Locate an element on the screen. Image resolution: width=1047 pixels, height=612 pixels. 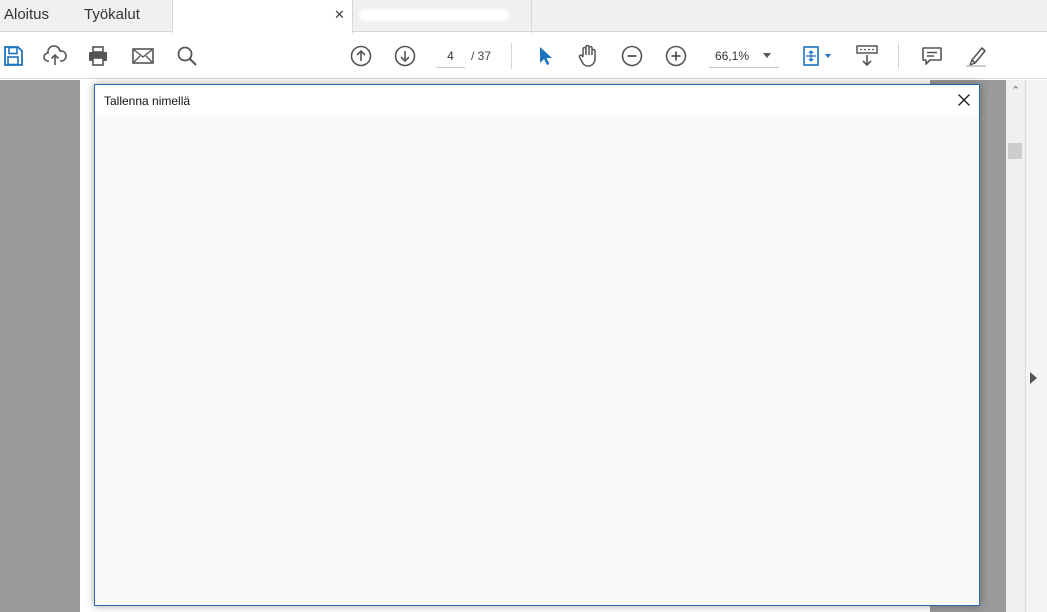
tab-tools: Työkalut is located at coordinates (112, 16).